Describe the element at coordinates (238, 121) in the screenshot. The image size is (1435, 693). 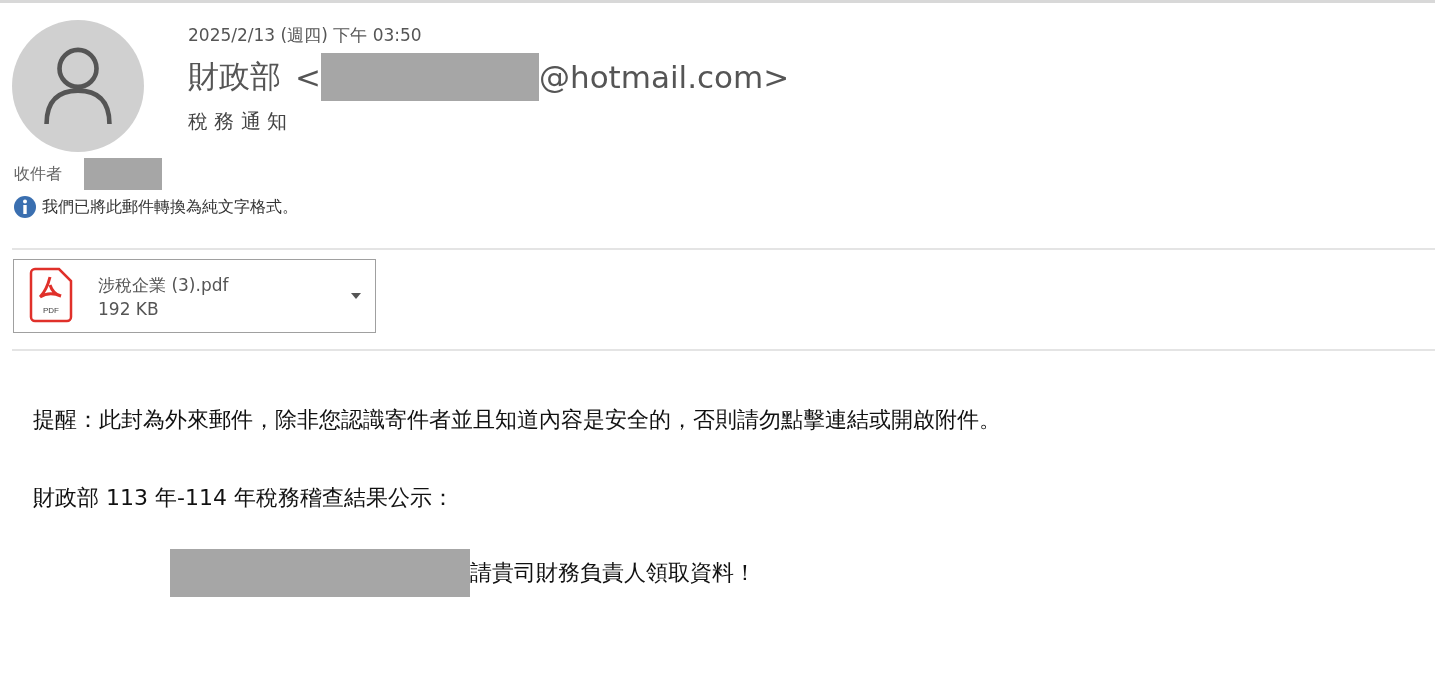
I see `email-subject: 稅 務 通 知` at that location.